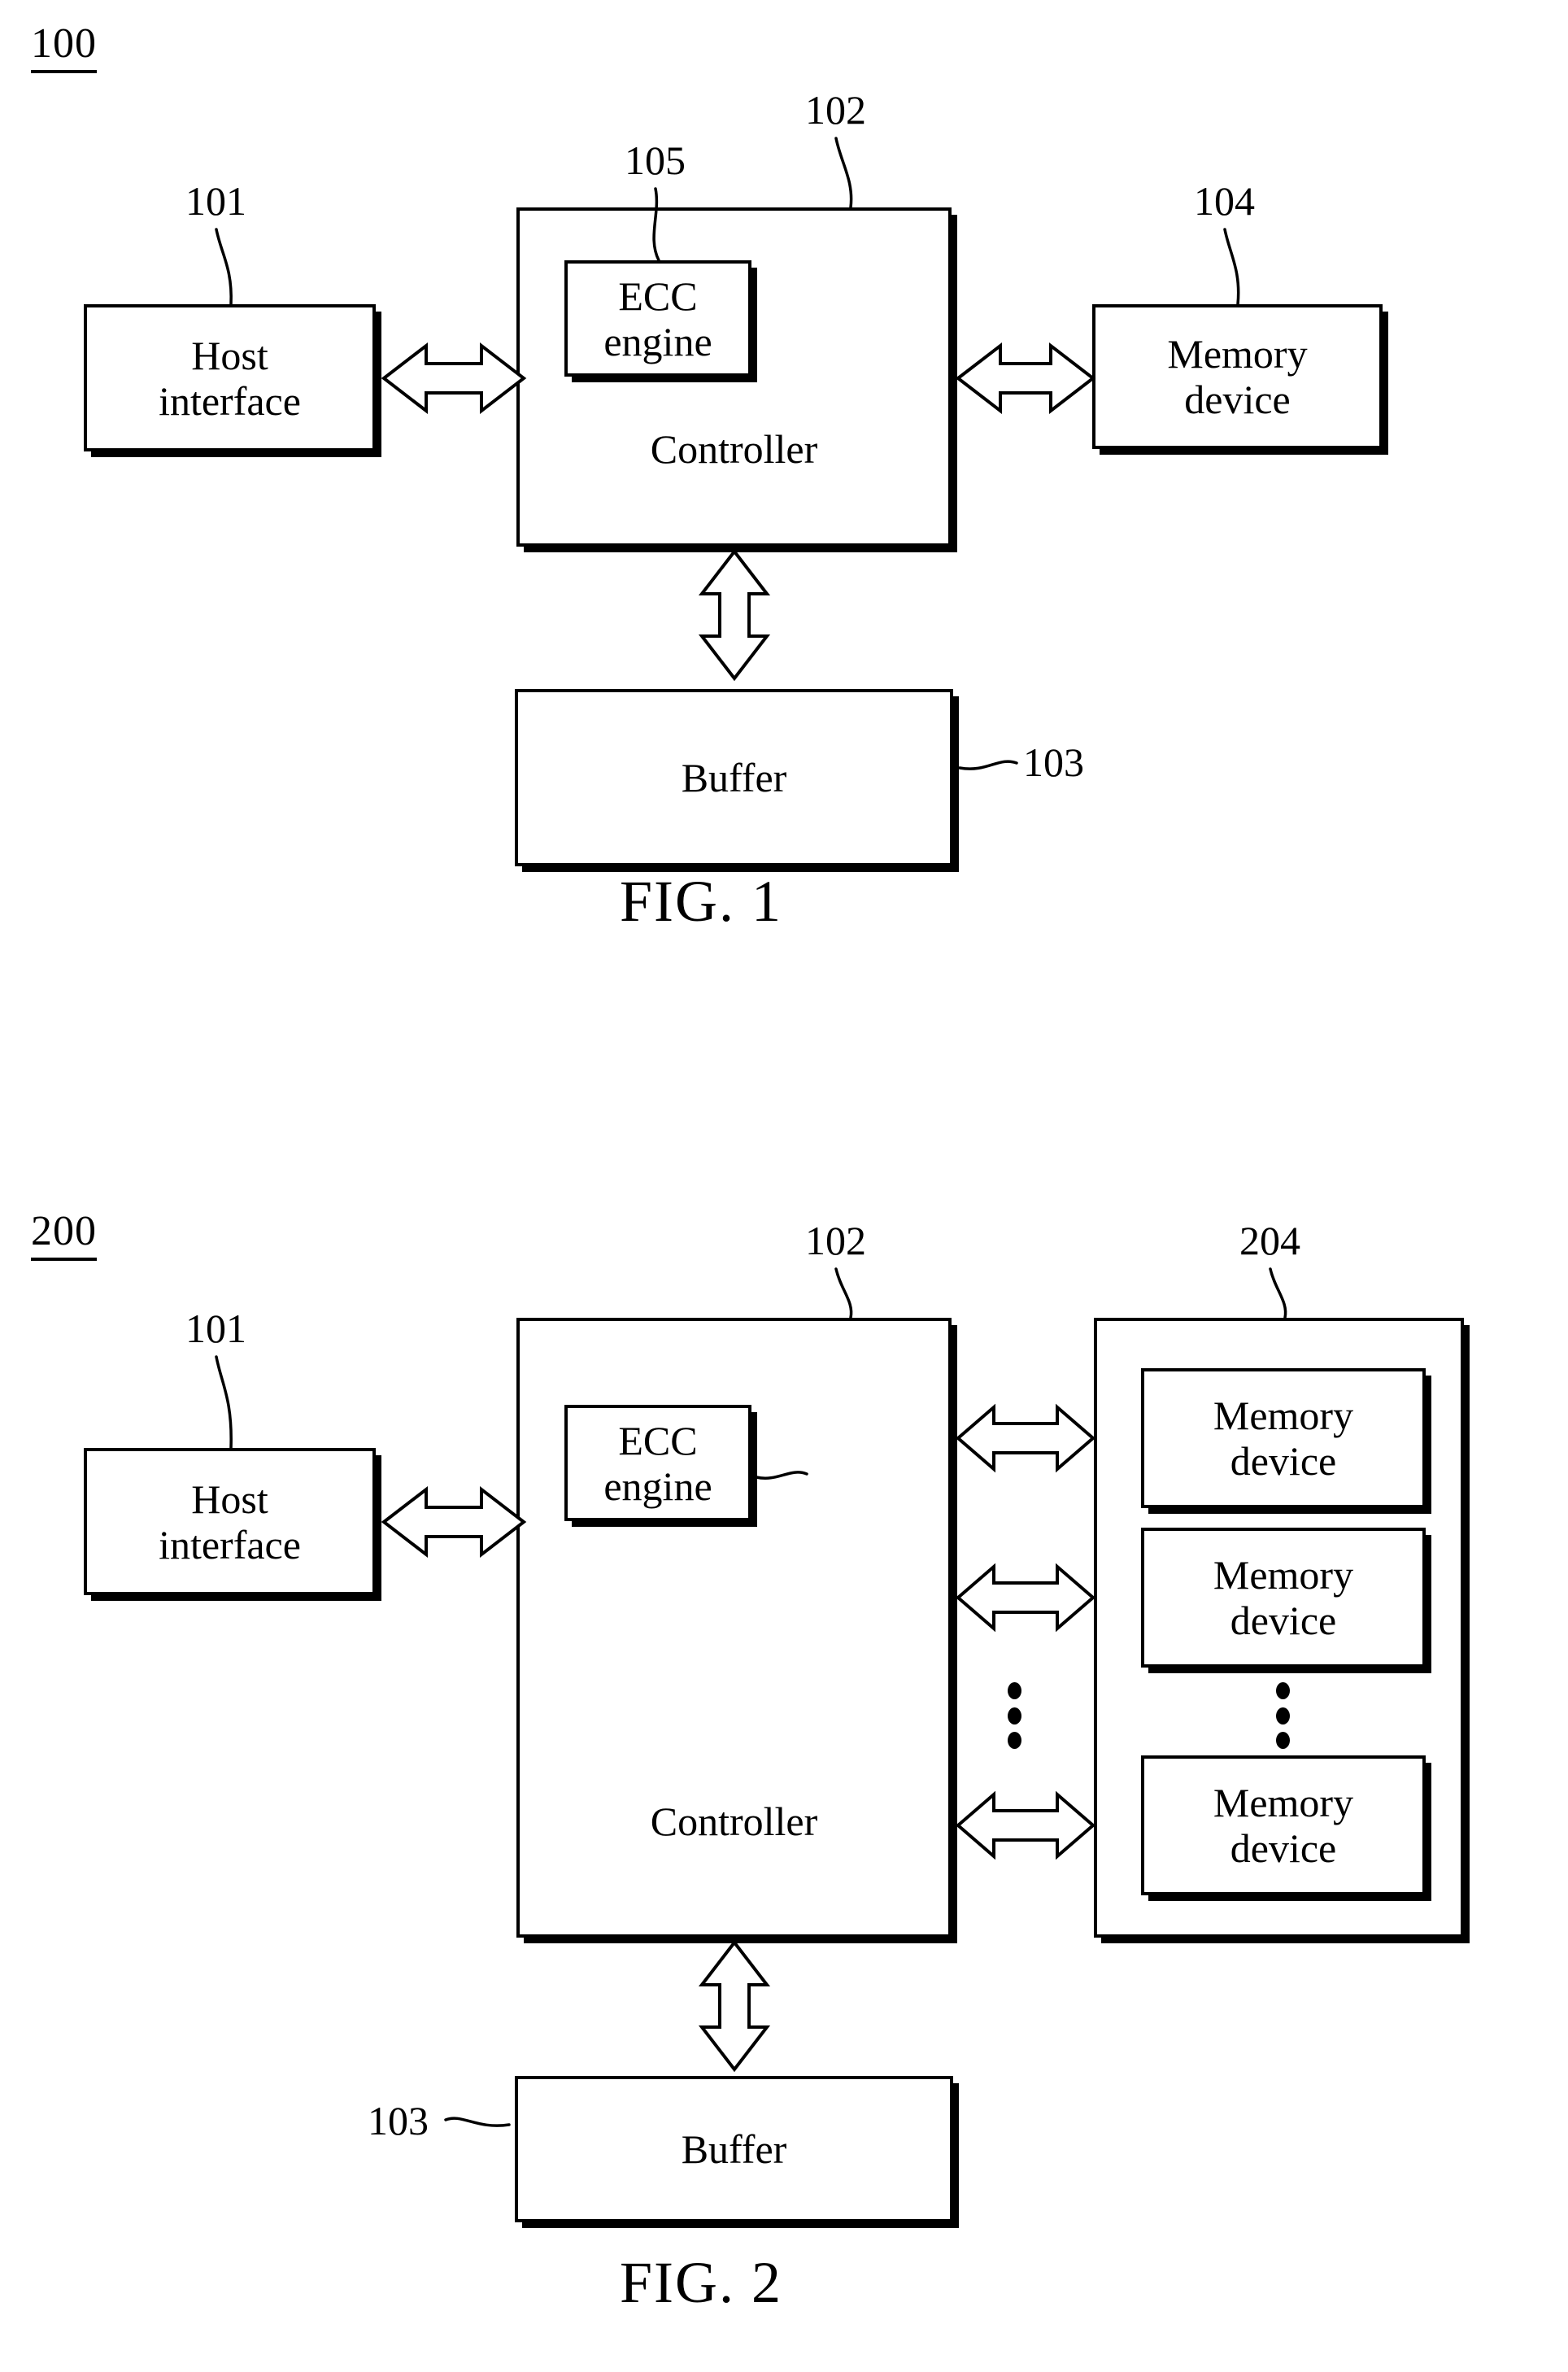 Image resolution: width=1568 pixels, height=2372 pixels. What do you see at coordinates (734, 449) in the screenshot?
I see `fig1-controller-label: Controller` at bounding box center [734, 449].